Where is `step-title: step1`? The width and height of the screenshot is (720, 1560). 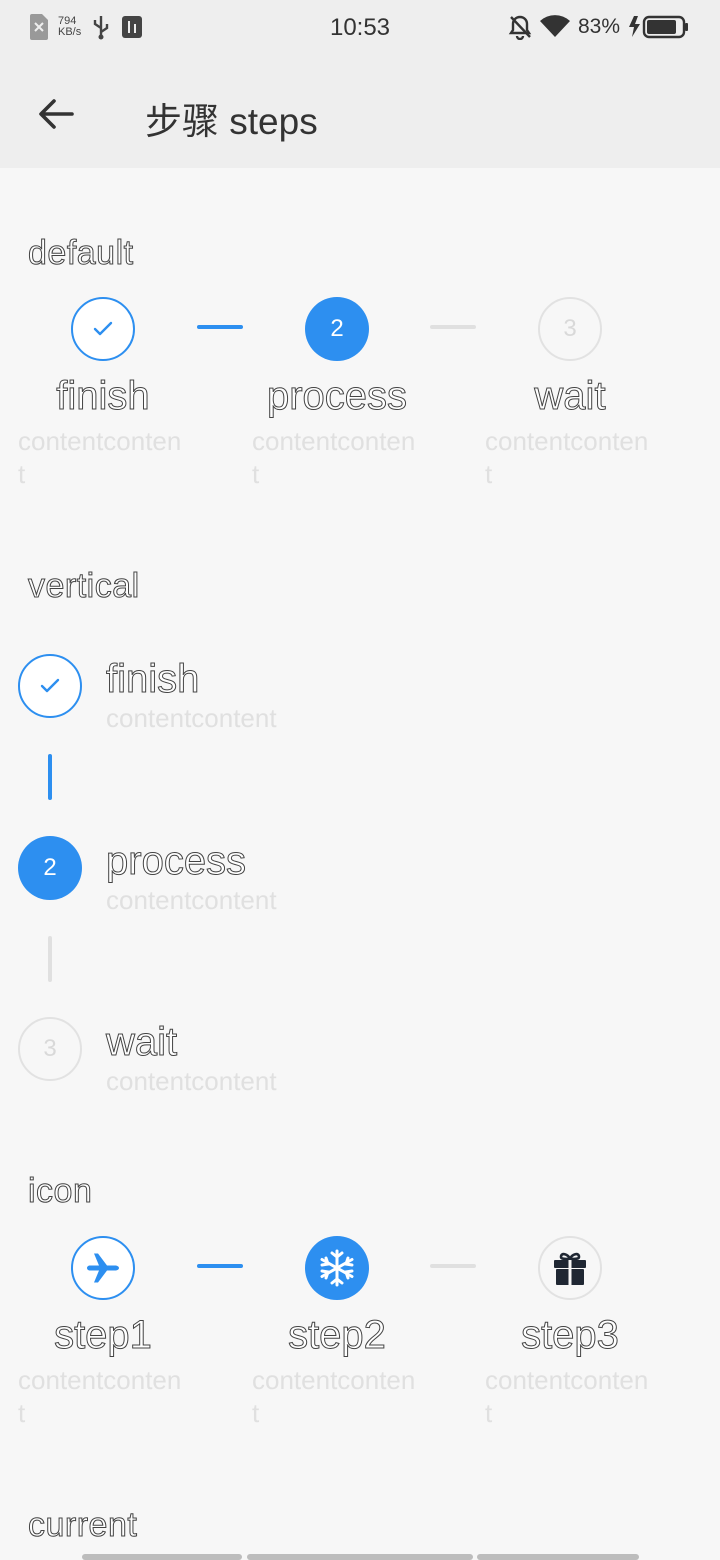 step-title: step1 is located at coordinates (103, 1335).